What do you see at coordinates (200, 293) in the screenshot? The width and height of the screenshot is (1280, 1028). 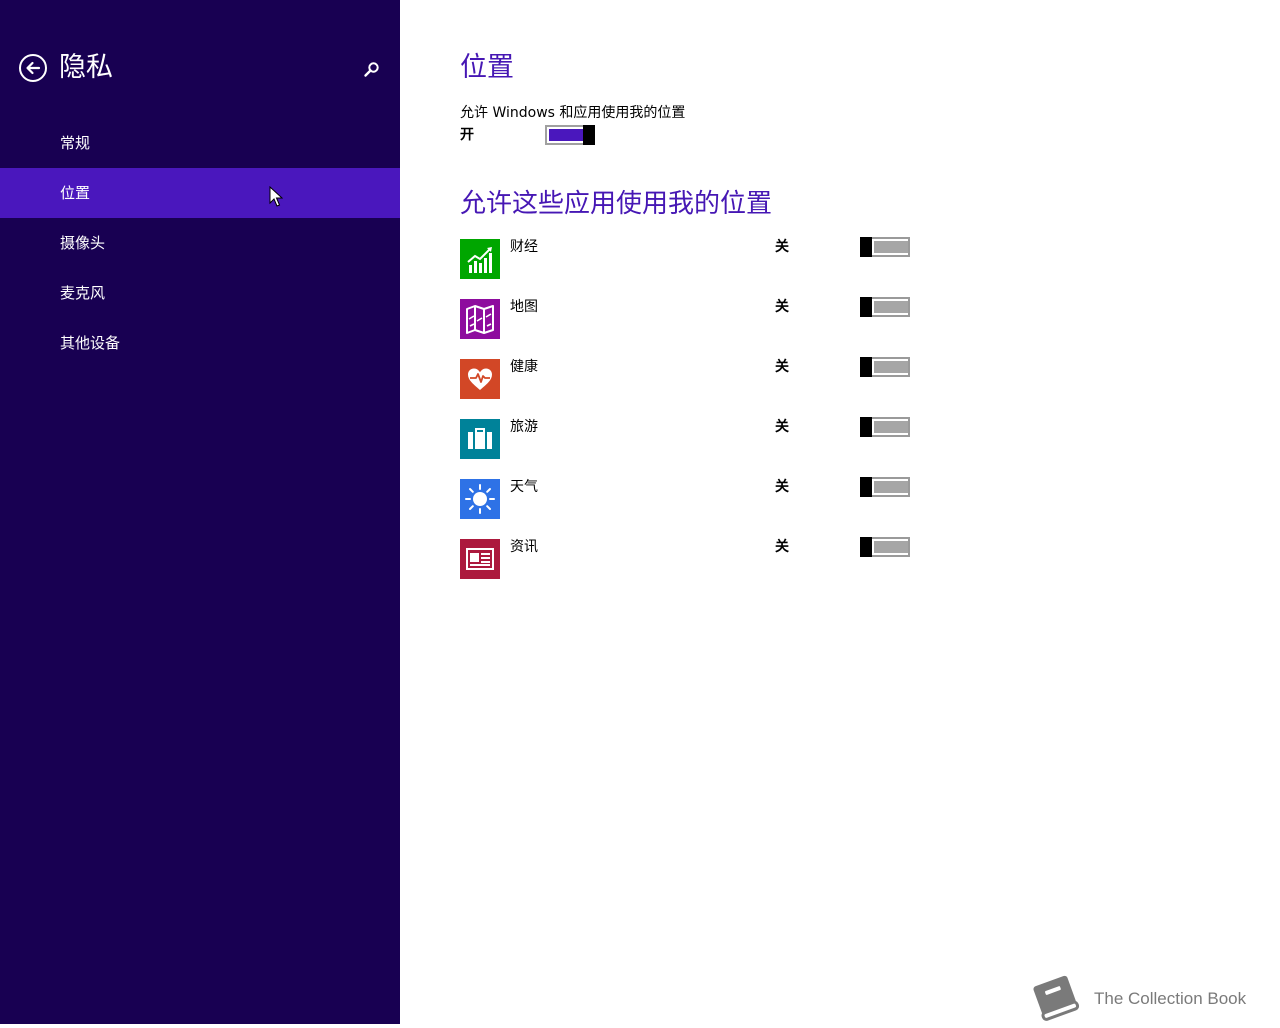 I see `sidebar-item-microphone: 麦克风` at bounding box center [200, 293].